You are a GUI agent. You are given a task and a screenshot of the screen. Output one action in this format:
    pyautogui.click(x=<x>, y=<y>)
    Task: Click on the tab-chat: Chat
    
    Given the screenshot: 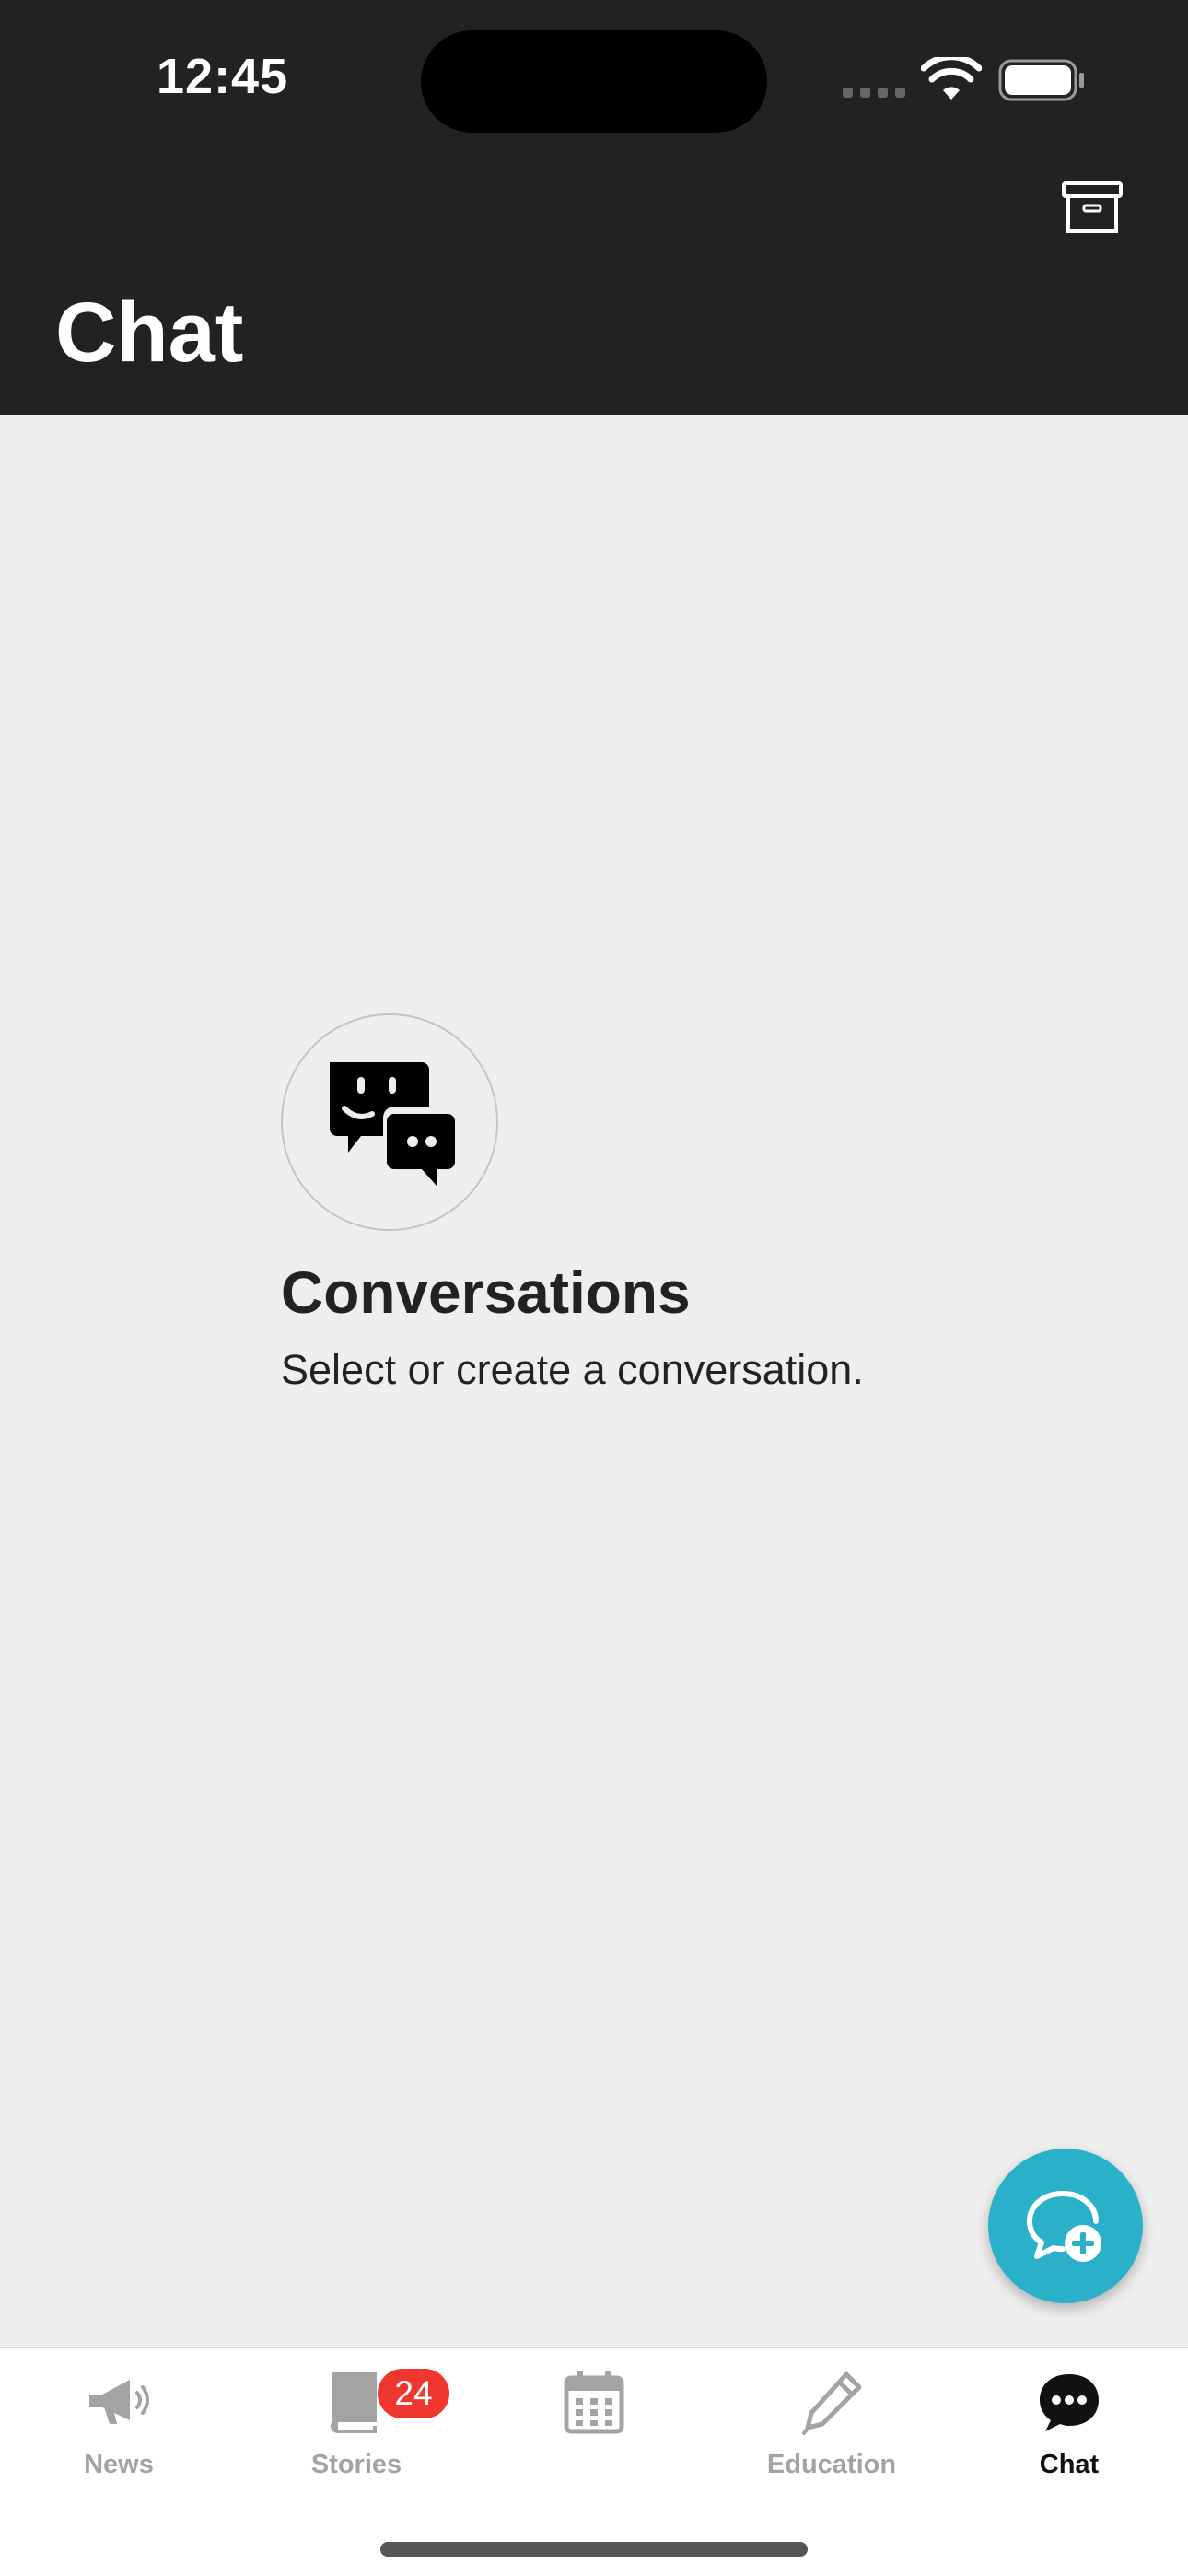 What is the action you would take?
    pyautogui.click(x=1069, y=2436)
    